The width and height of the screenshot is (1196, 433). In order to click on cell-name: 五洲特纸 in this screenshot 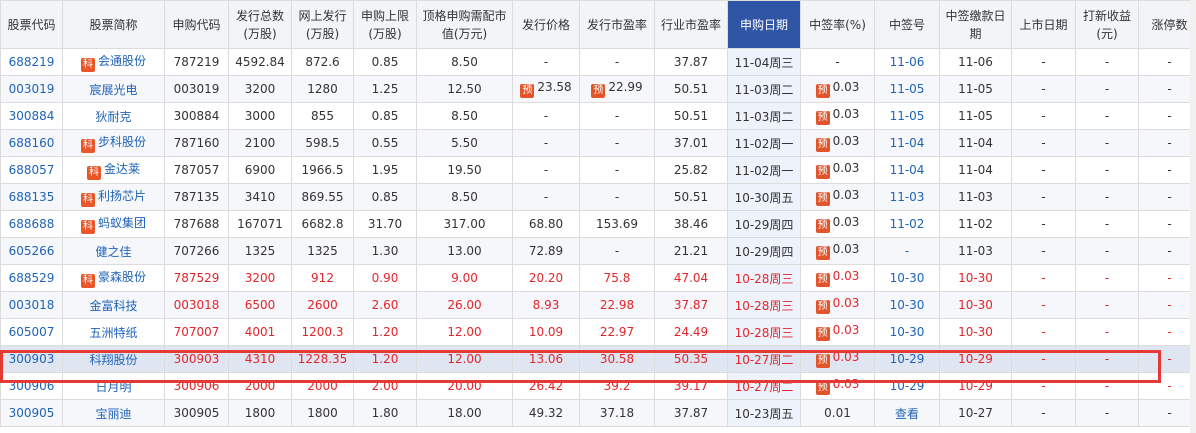, I will do `click(113, 332)`.